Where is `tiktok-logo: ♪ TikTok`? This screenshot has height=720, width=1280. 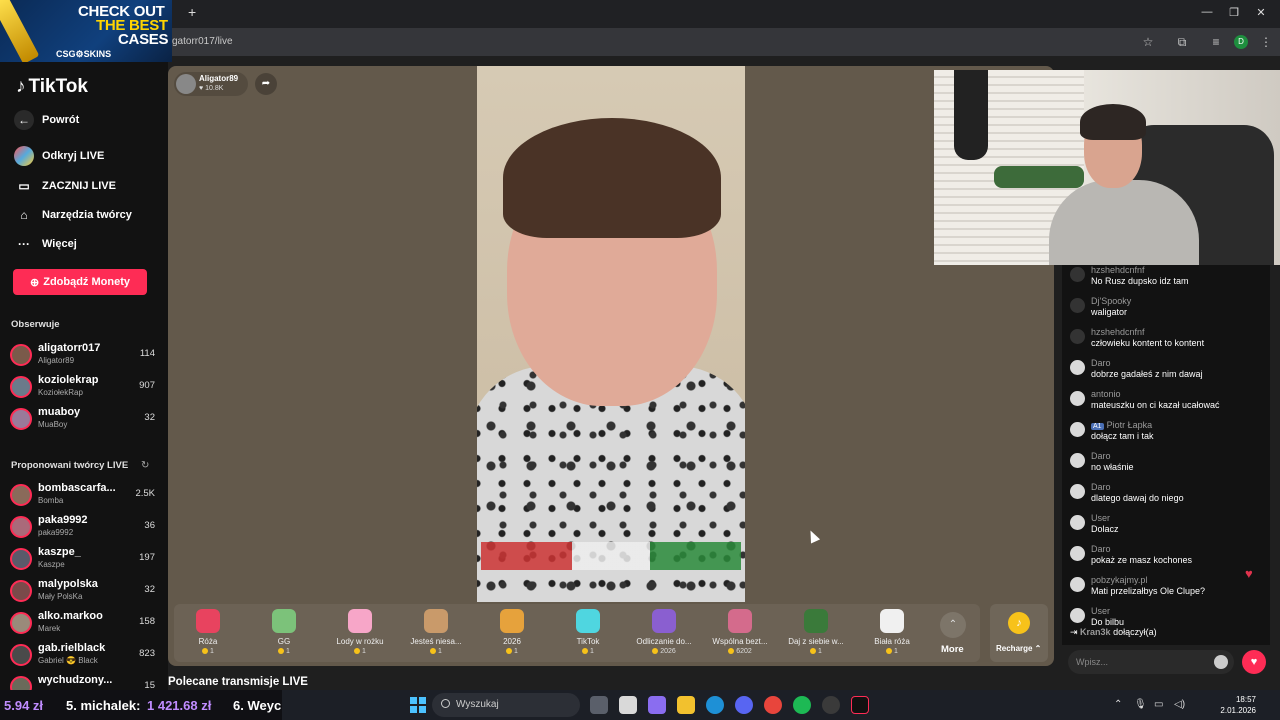
tiktok-logo: ♪ TikTok is located at coordinates (52, 87).